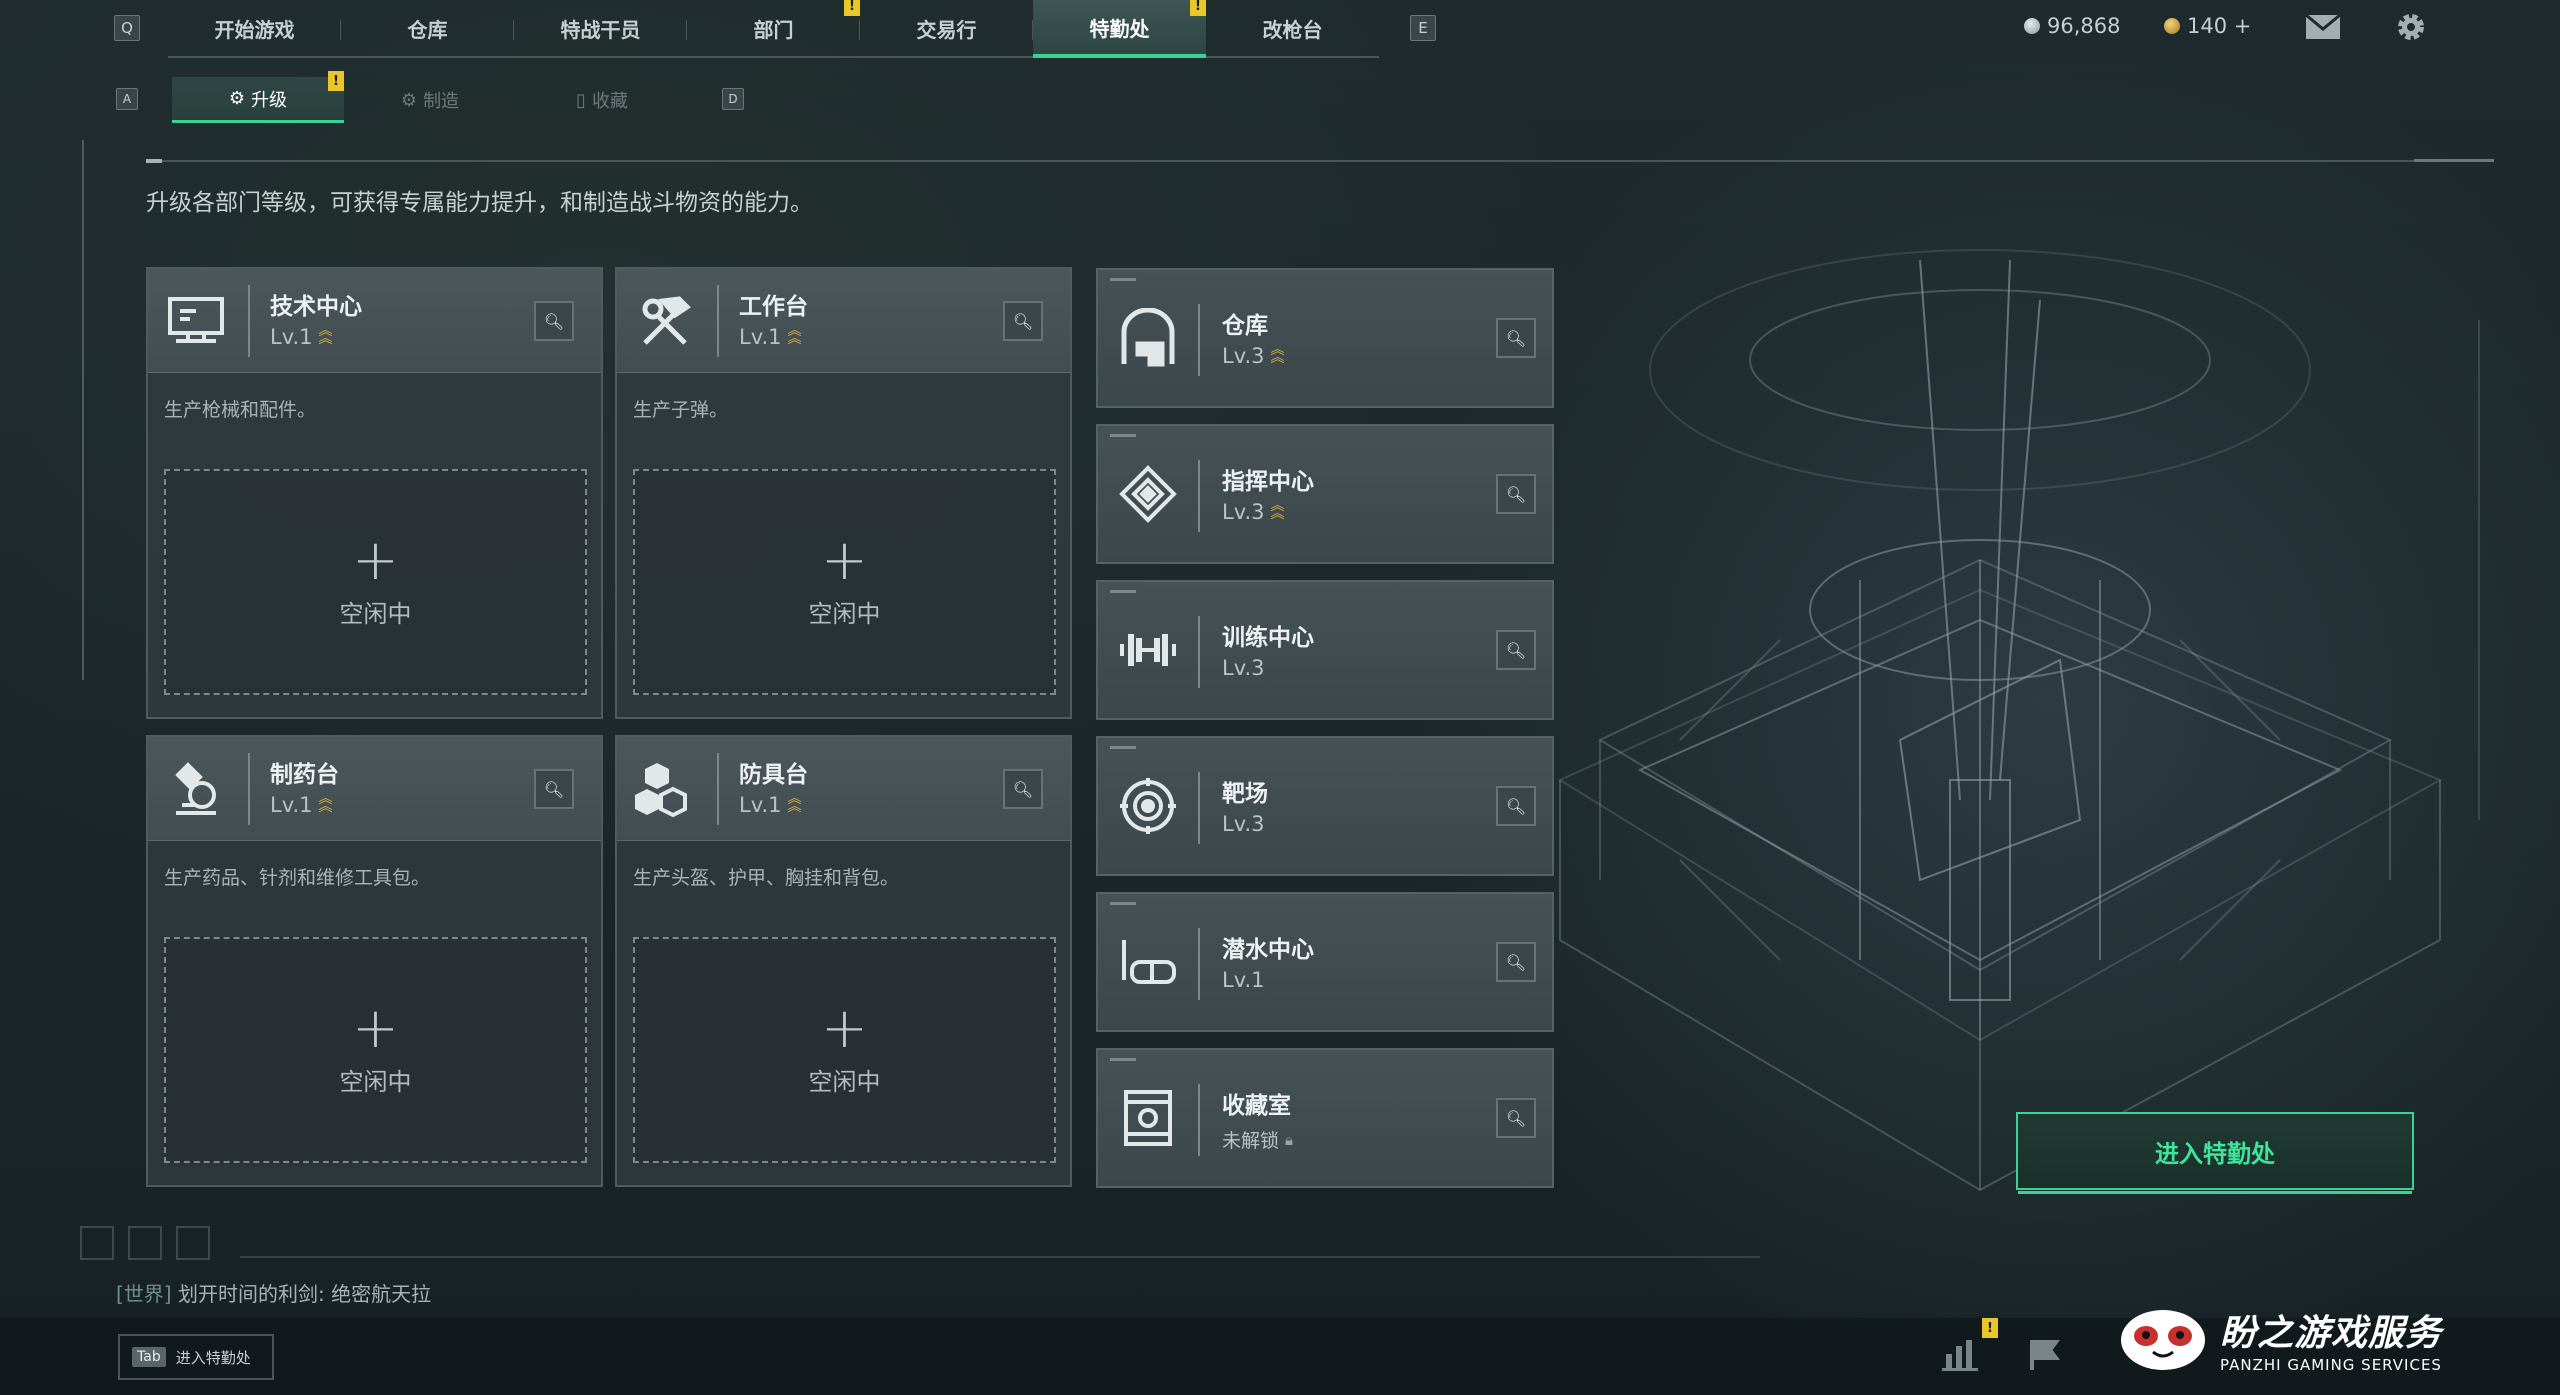  I want to click on card-description: 生产枪械和配件。, so click(240, 410).